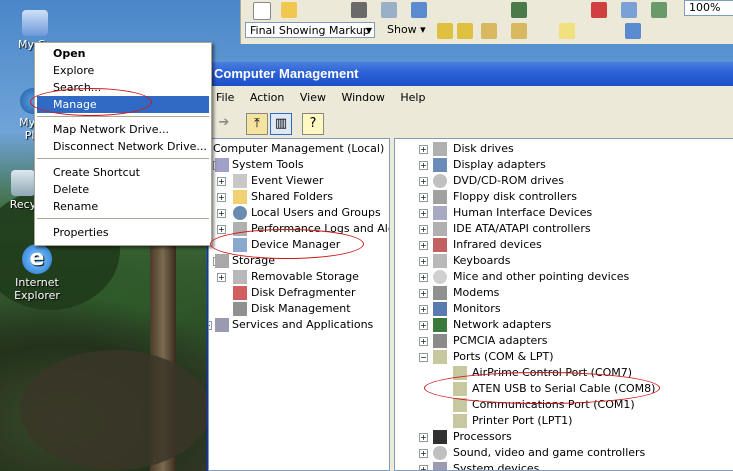  Describe the element at coordinates (440, 325) in the screenshot. I see `network-adapter-icon` at that location.